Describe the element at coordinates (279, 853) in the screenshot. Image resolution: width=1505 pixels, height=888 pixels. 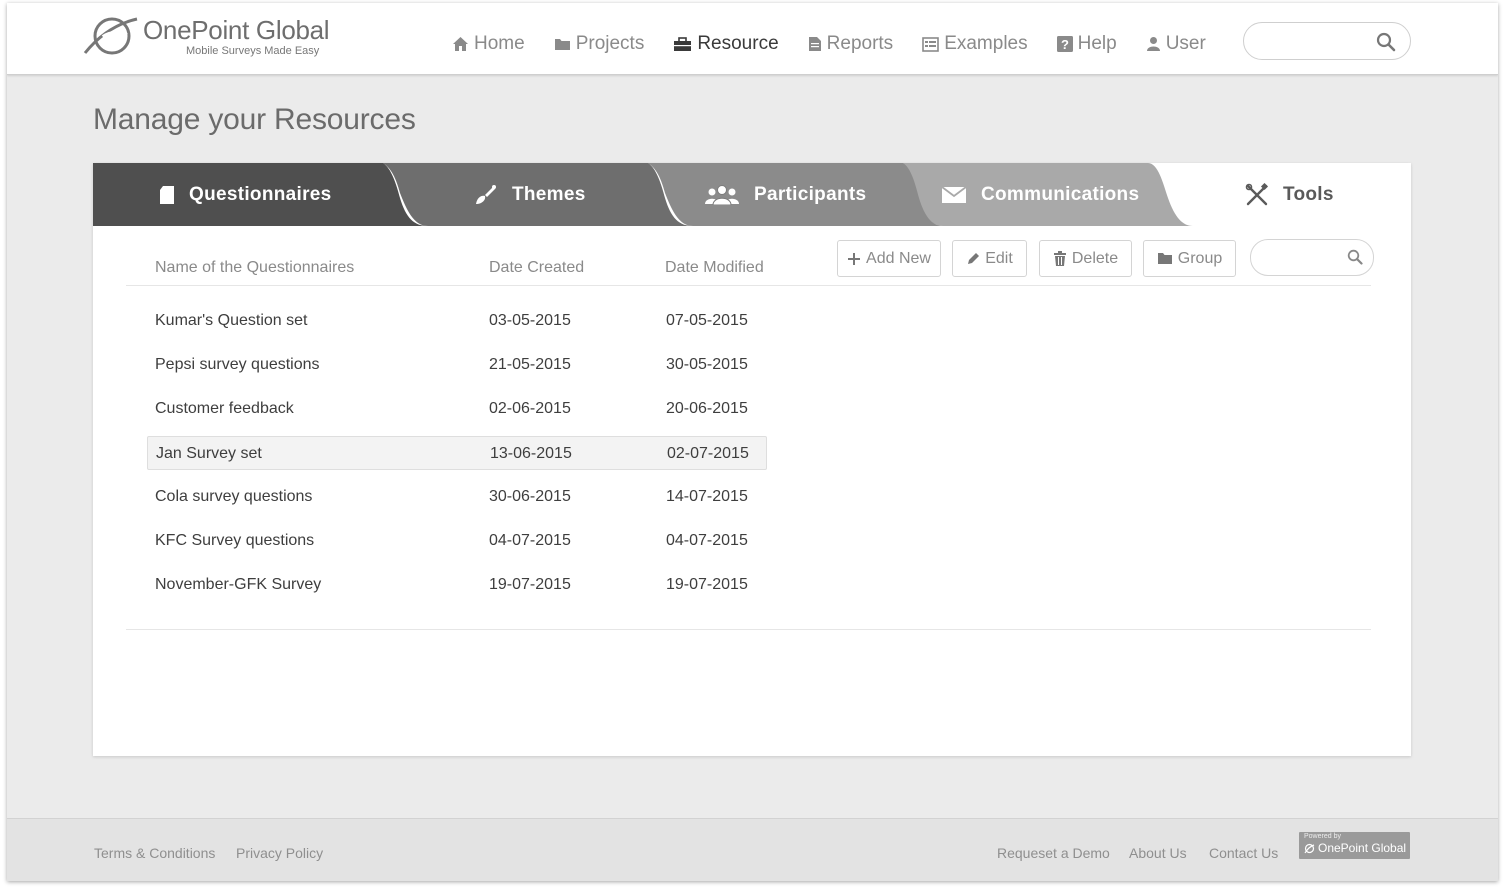
I see `footer-privacy-link: Privacy Policy` at that location.